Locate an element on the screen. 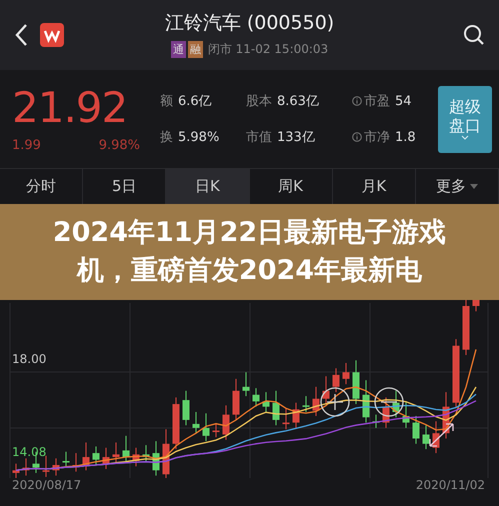 The height and width of the screenshot is (506, 499). period-tab: 日K is located at coordinates (208, 186).